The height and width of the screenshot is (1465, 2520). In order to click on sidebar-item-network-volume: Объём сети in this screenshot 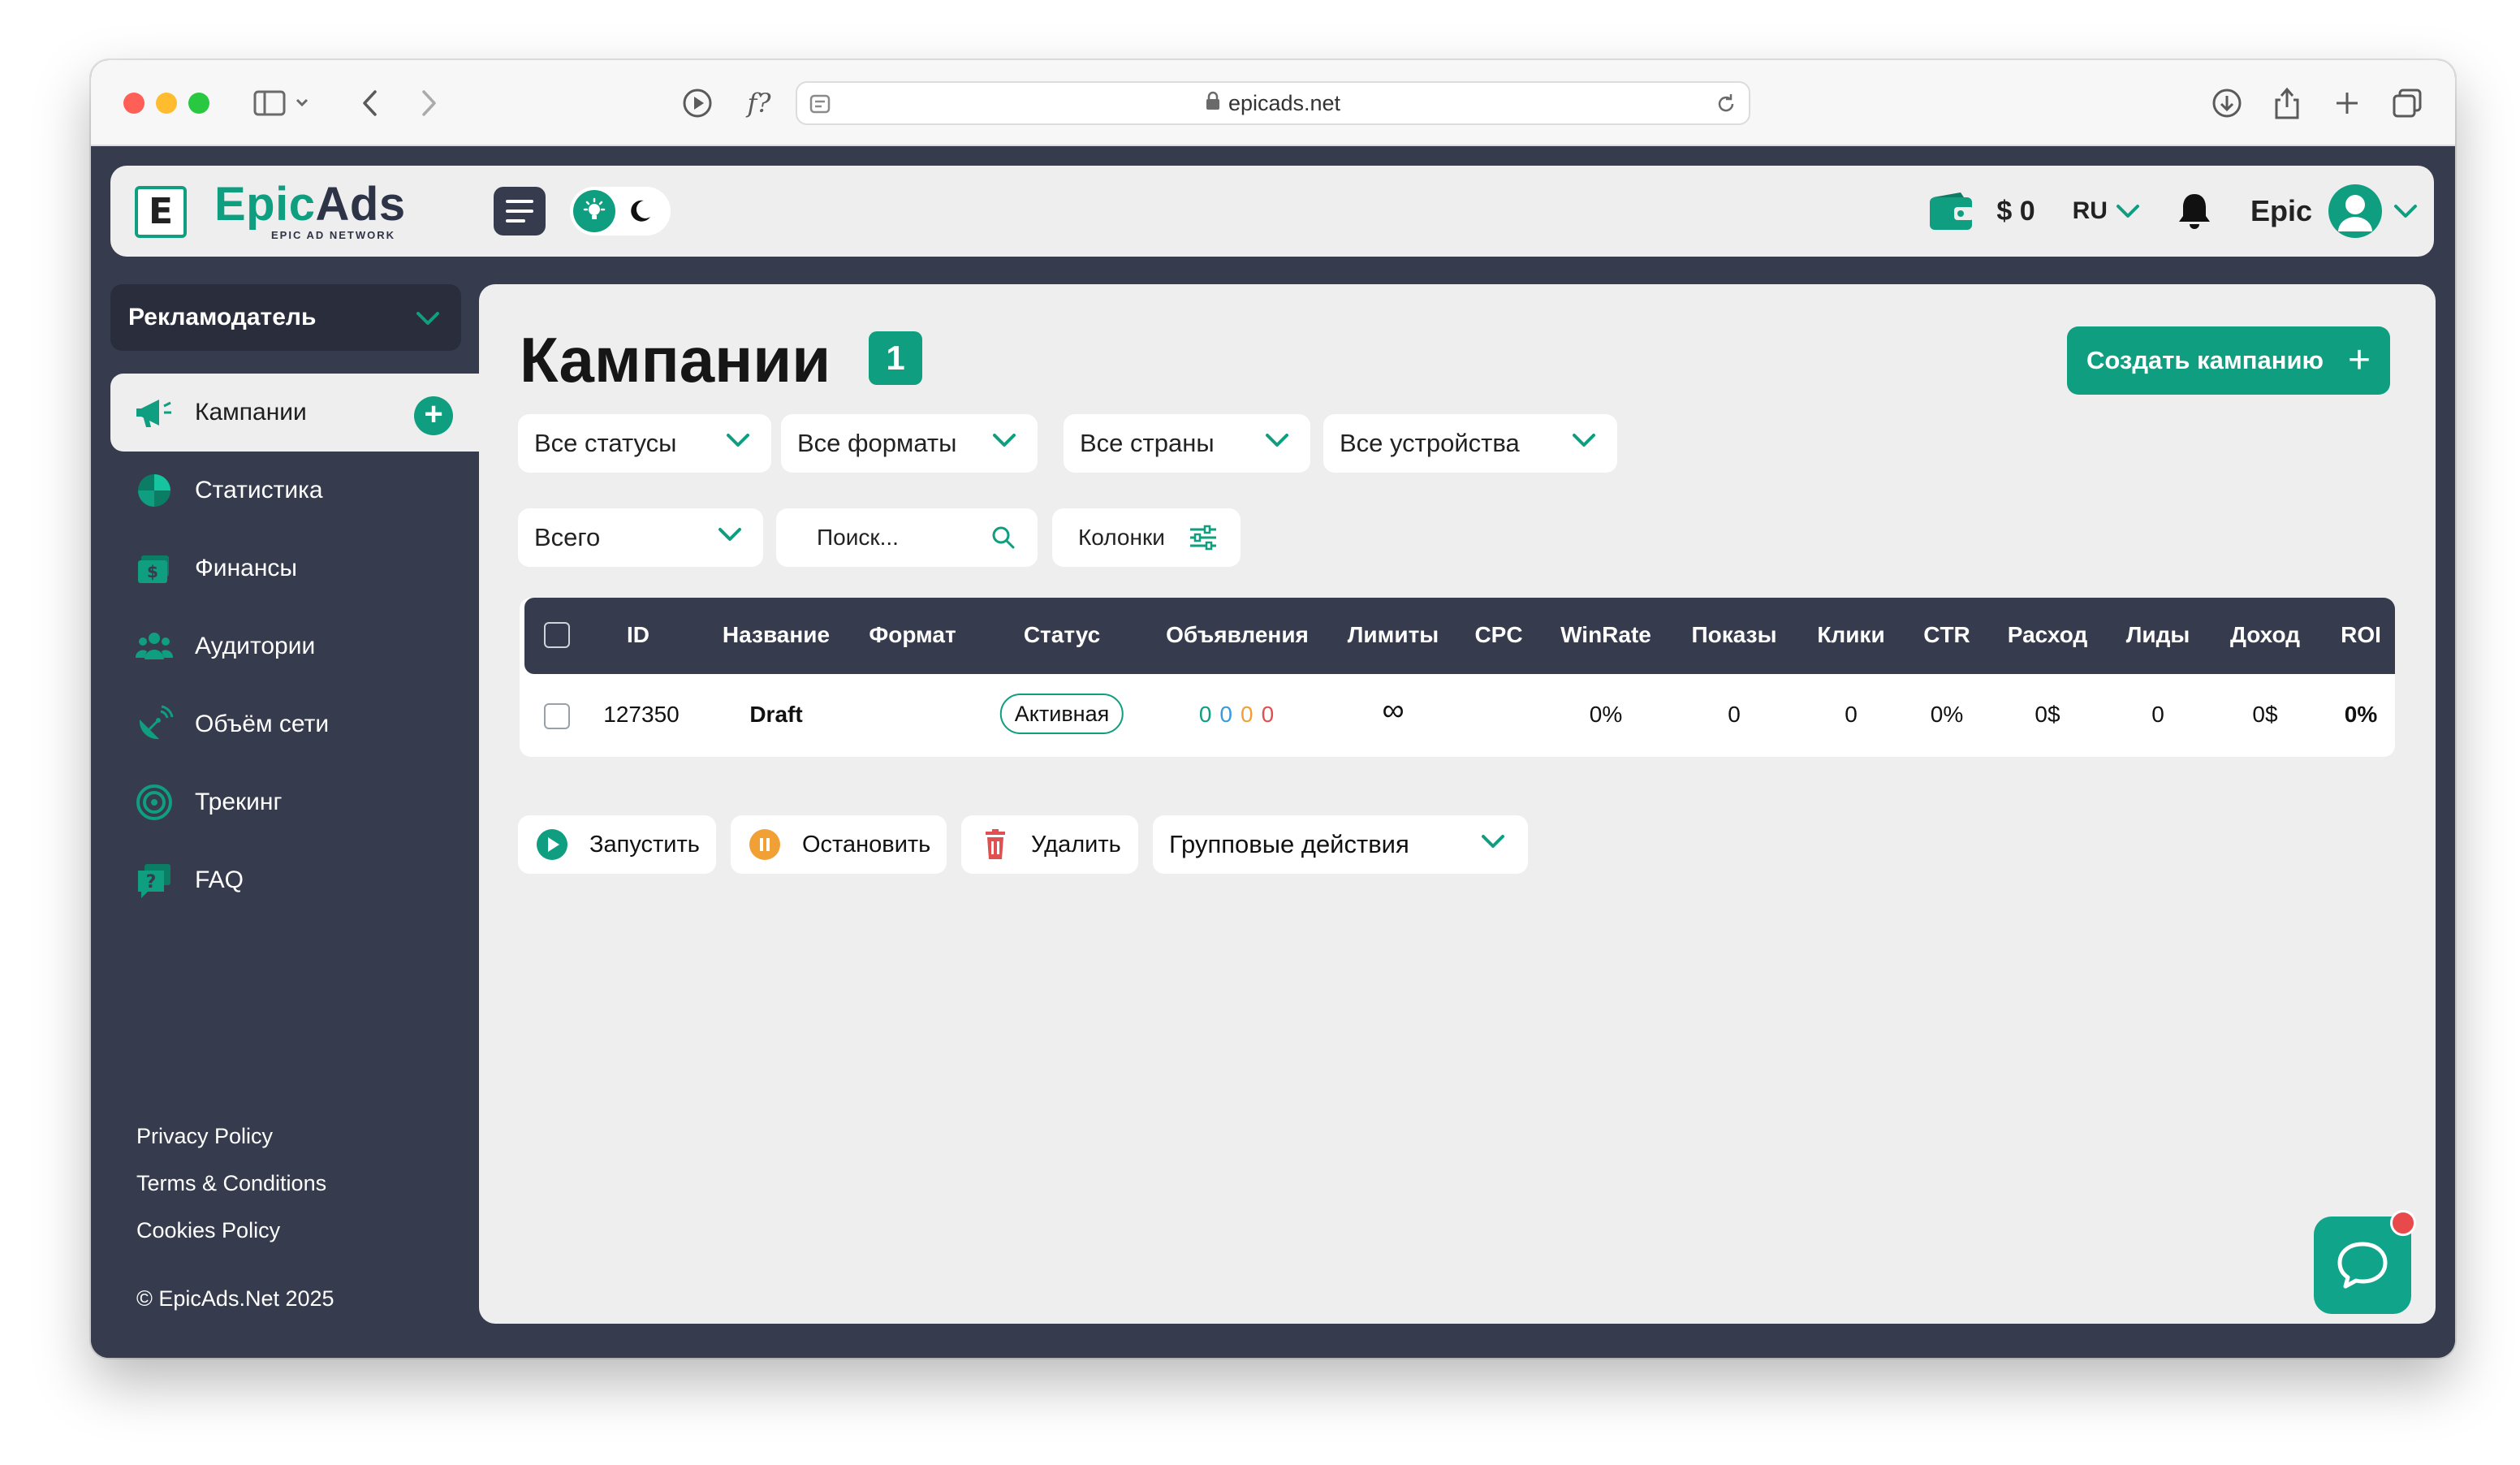, I will do `click(297, 724)`.